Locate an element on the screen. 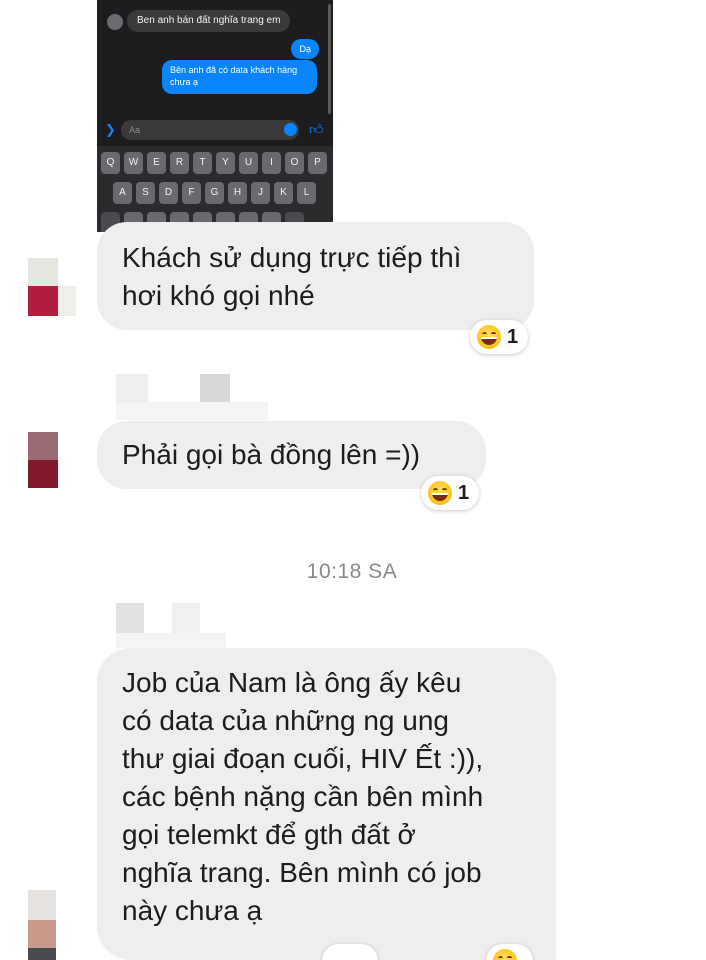 This screenshot has height=960, width=706. scrollbar is located at coordinates (329, 59).